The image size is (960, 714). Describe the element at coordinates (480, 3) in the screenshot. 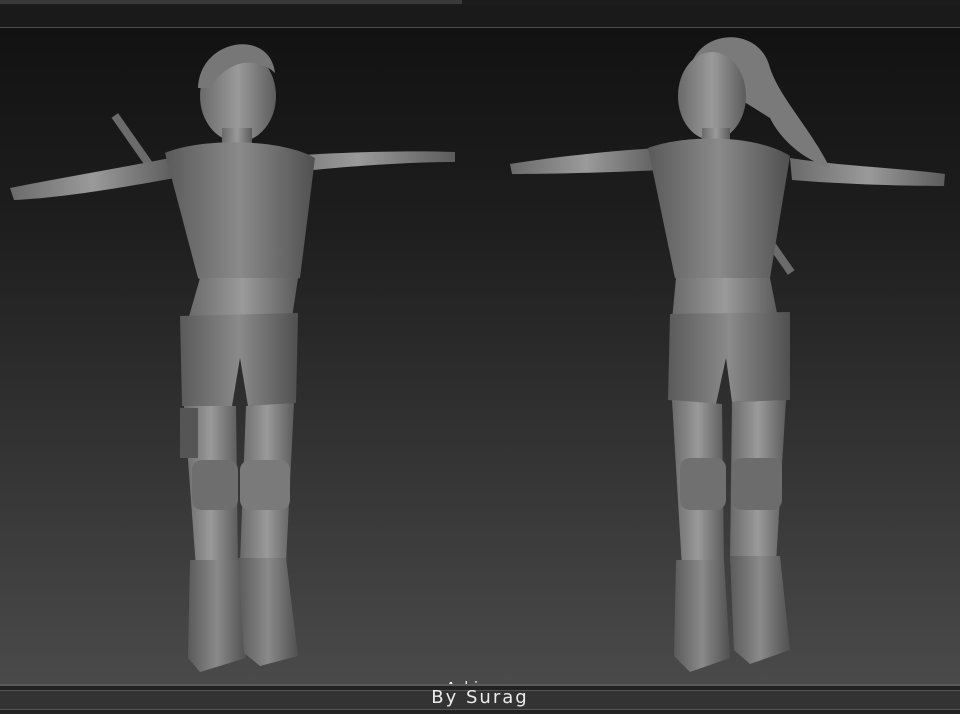

I see `top-toolbar` at that location.